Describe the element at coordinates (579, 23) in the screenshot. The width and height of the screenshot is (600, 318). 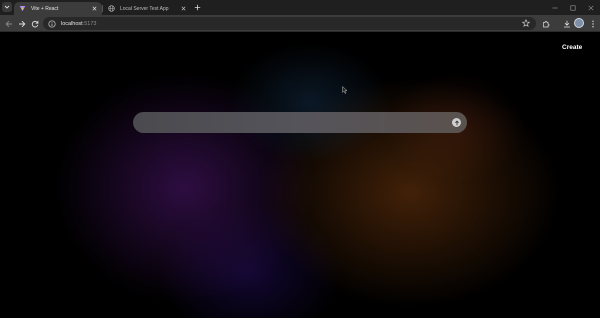
I see `profile-avatar` at that location.